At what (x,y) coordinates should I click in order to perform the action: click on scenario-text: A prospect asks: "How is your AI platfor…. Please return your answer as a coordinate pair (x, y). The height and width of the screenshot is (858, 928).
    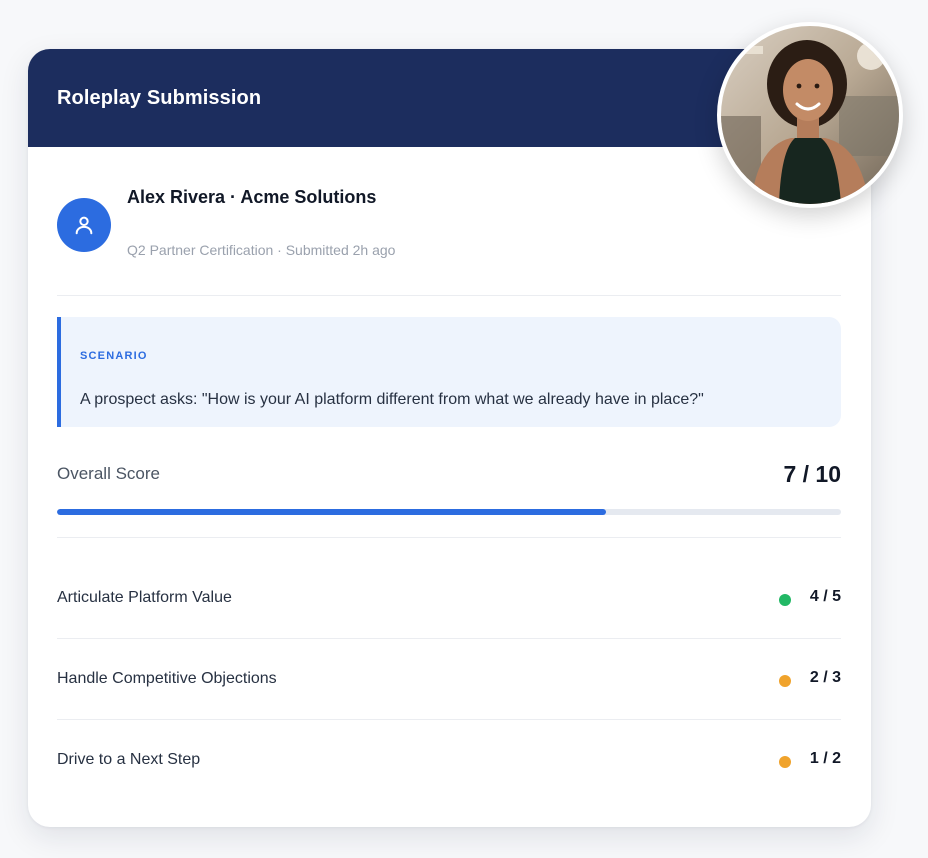
    Looking at the image, I should click on (392, 399).